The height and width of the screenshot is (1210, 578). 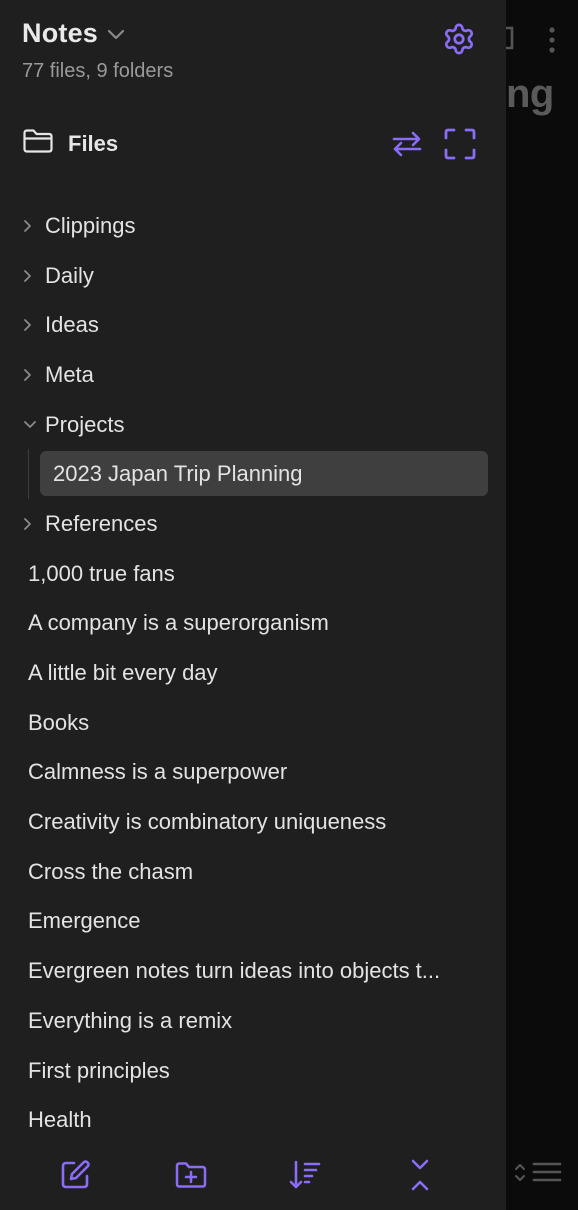 I want to click on outline-icon, so click(x=538, y=1172).